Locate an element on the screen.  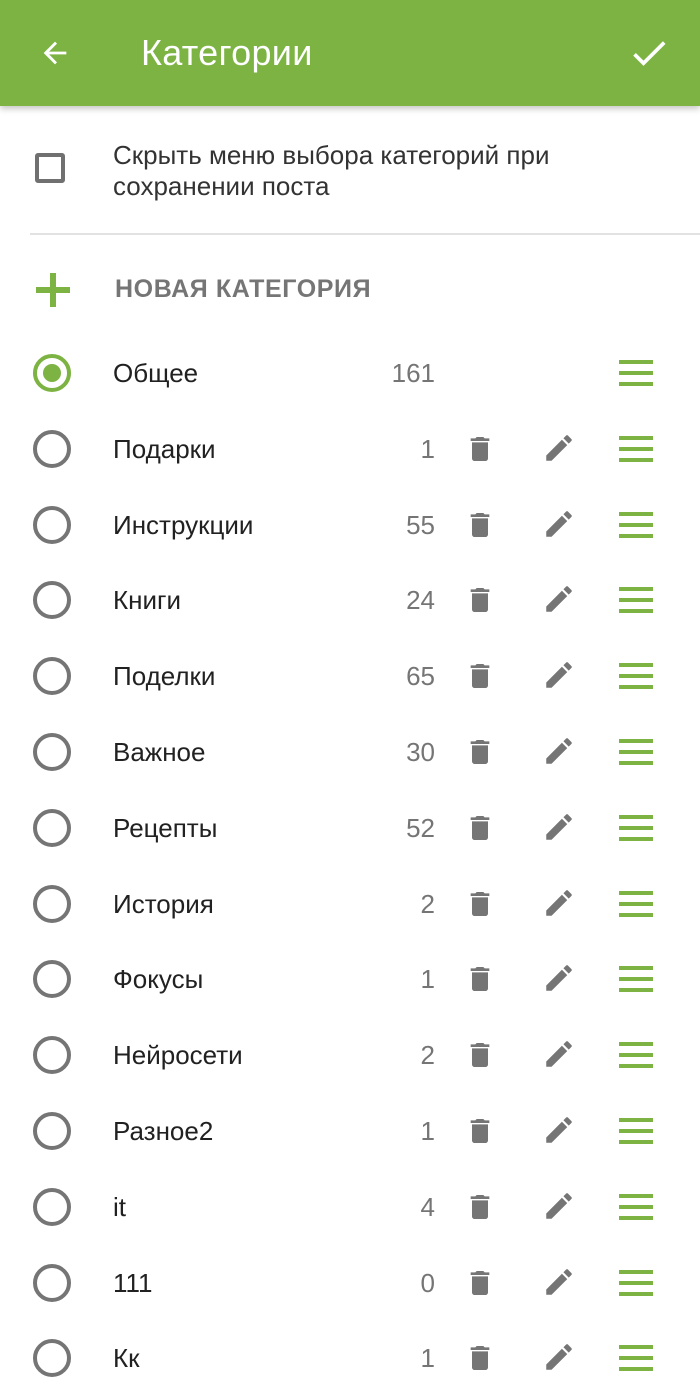
category-row: Рецепты 52 is located at coordinates (350, 829).